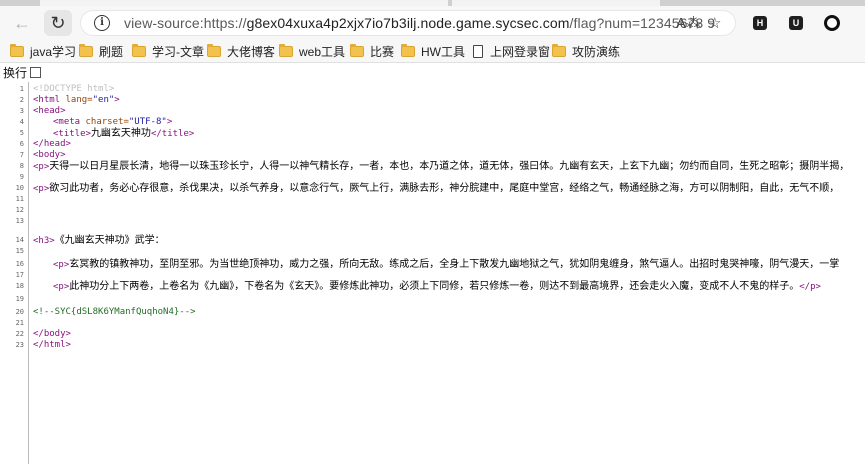 This screenshot has width=865, height=464. I want to click on line-number: 13, so click(19, 221).